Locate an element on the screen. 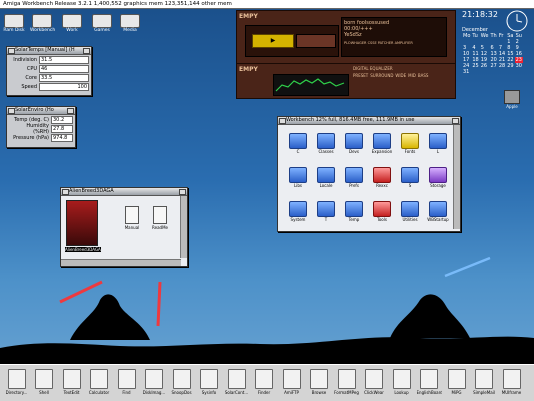  games-drive-icon: Games is located at coordinates (102, 23).